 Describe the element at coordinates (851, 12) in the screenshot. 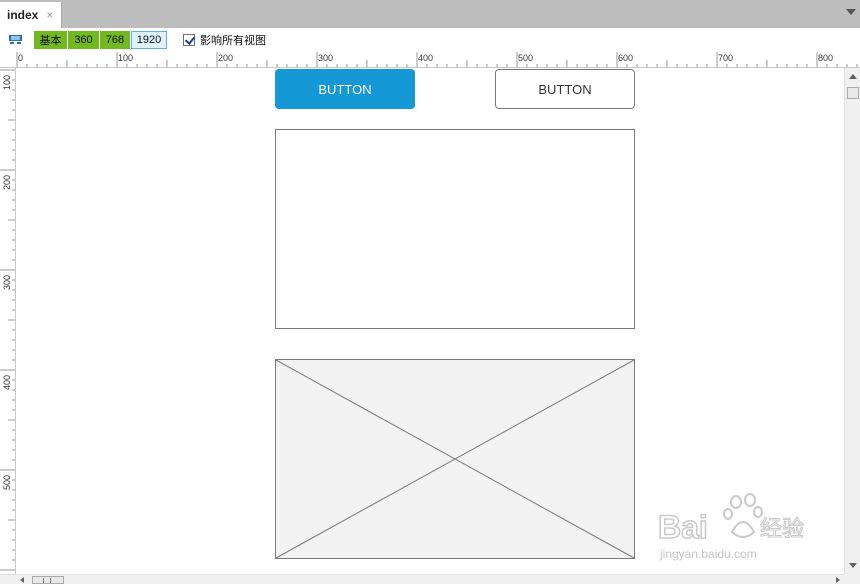

I see `tab-menu-arrow-icon` at that location.